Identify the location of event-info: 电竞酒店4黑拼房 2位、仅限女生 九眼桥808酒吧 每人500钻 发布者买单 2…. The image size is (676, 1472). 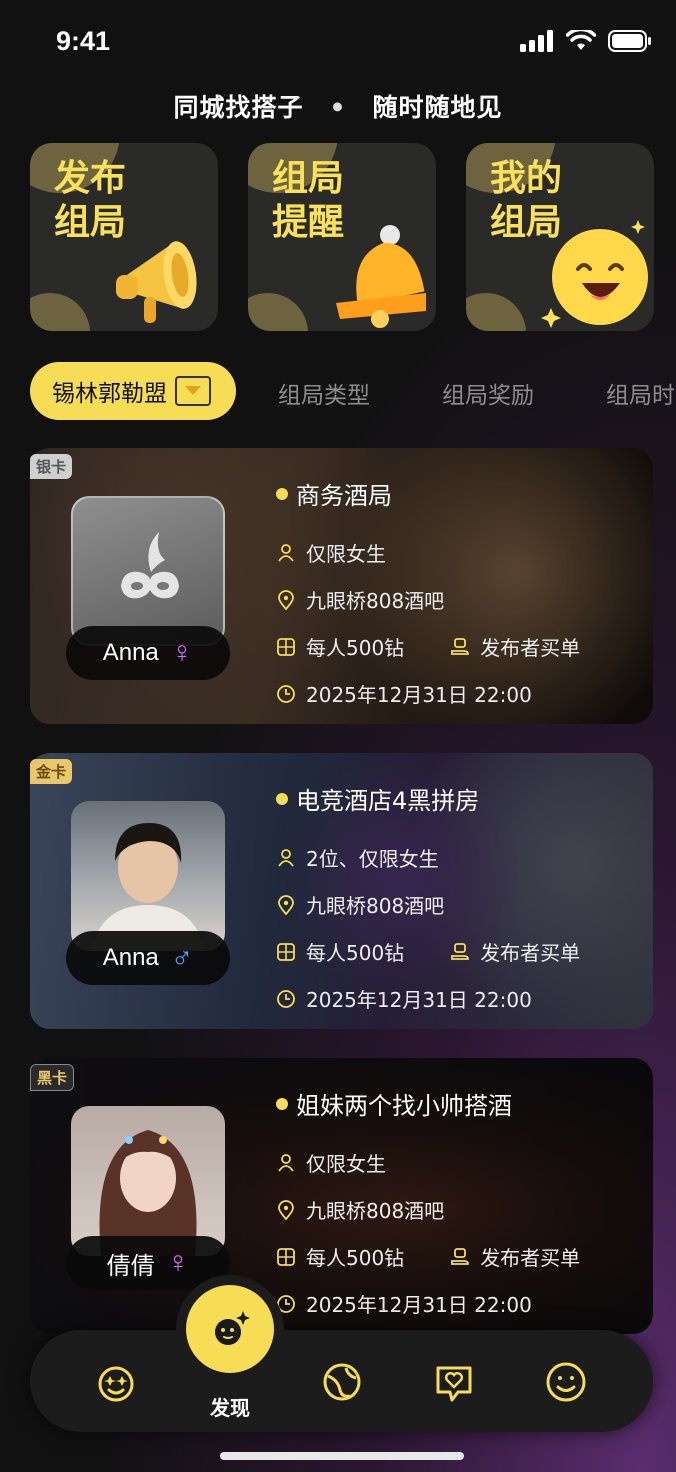
(428, 901).